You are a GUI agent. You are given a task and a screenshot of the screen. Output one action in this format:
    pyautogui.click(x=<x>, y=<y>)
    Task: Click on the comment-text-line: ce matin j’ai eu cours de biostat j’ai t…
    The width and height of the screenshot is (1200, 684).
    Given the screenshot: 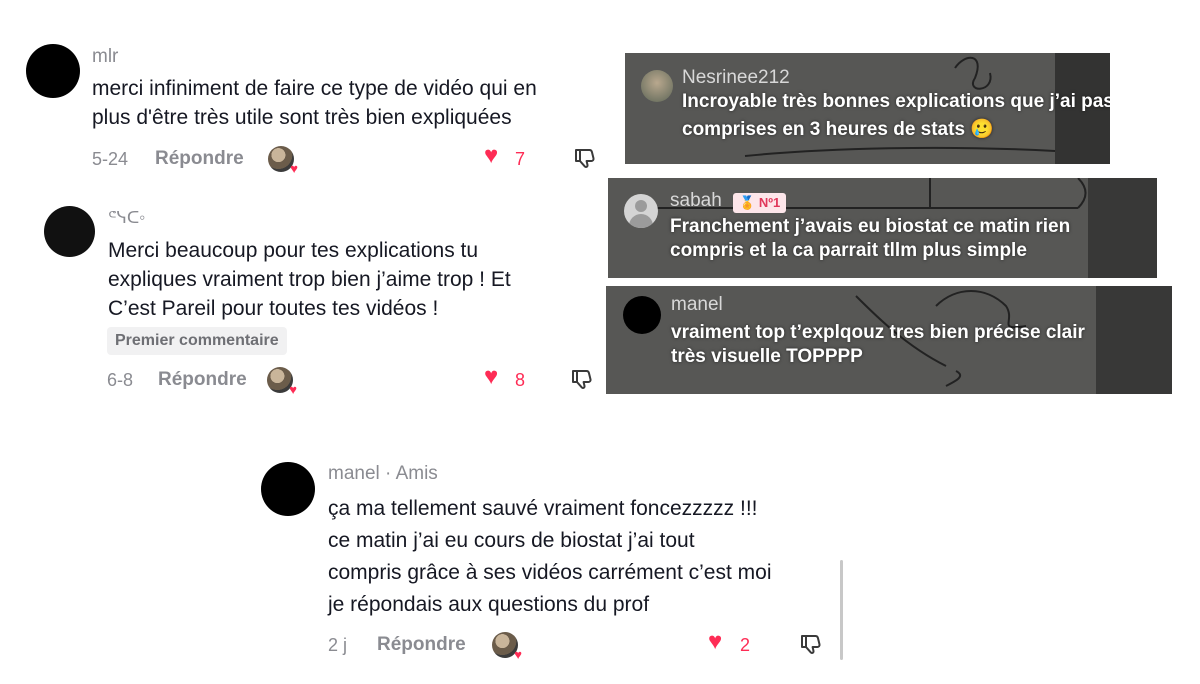 What is the action you would take?
    pyautogui.click(x=511, y=540)
    